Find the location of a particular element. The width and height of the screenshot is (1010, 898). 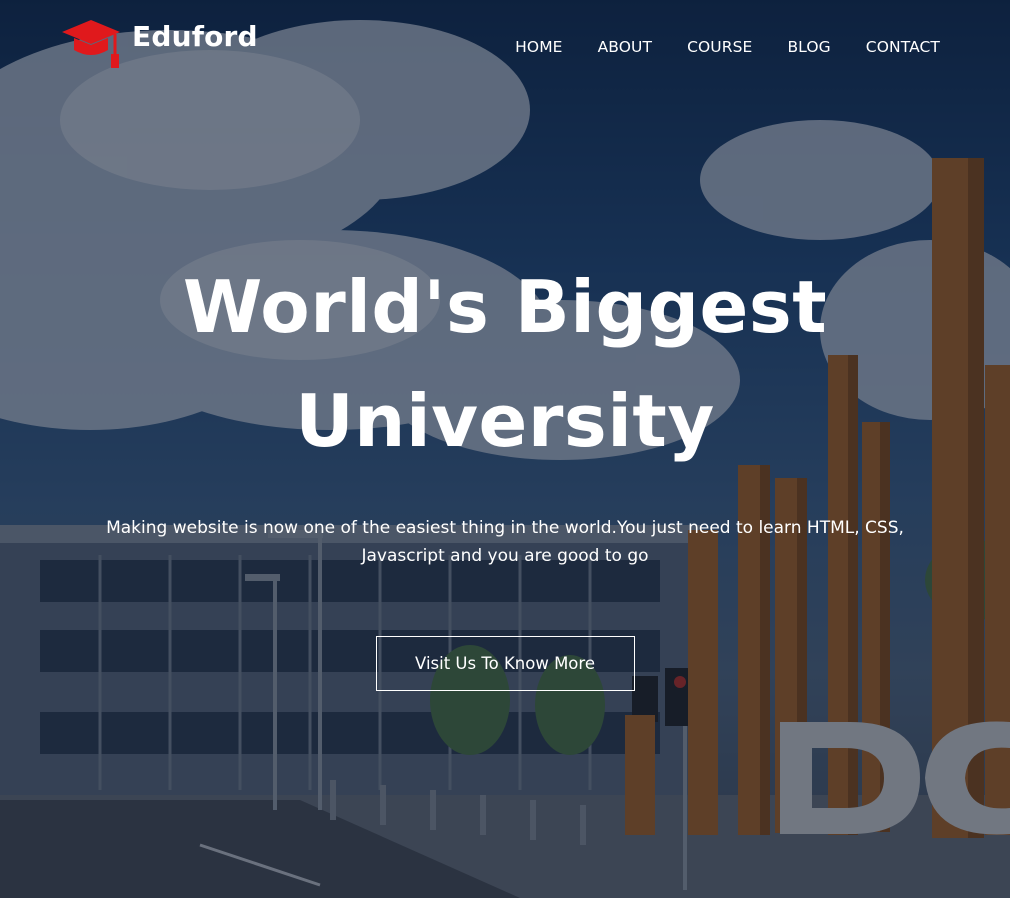

brand-logo-link: Eduford is located at coordinates (159, 42).